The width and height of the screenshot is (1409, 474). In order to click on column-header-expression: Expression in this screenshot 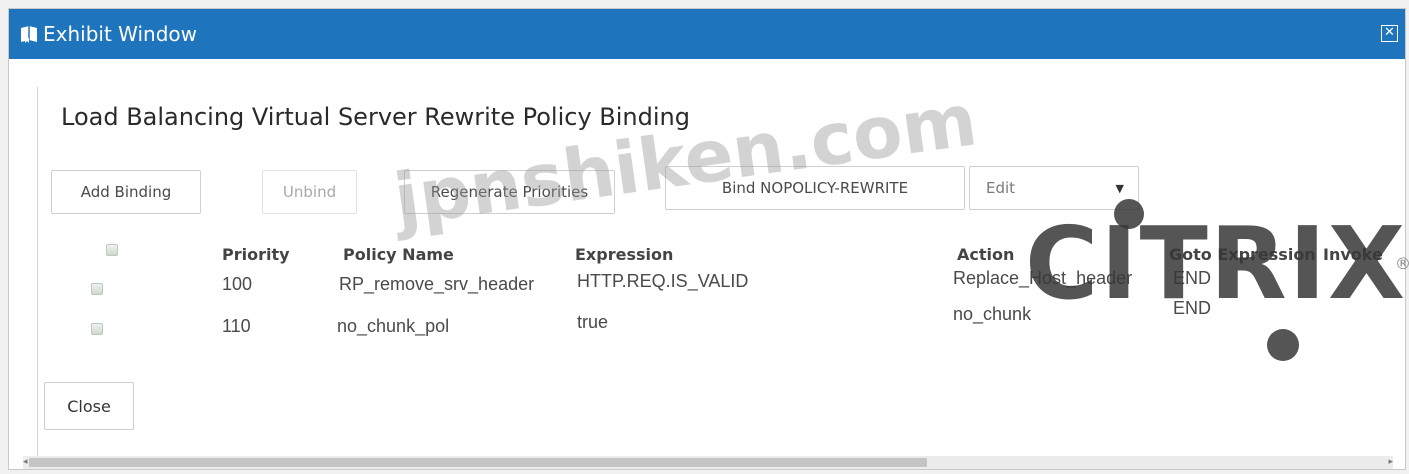, I will do `click(624, 254)`.